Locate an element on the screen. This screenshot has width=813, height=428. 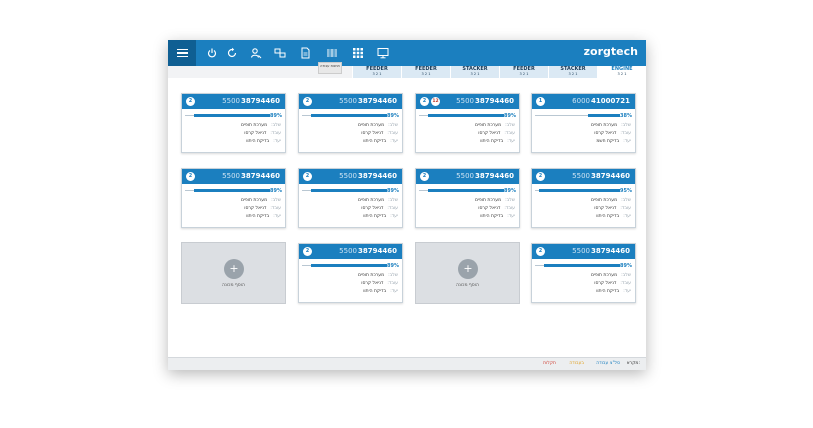
menu-button is located at coordinates (182, 53).